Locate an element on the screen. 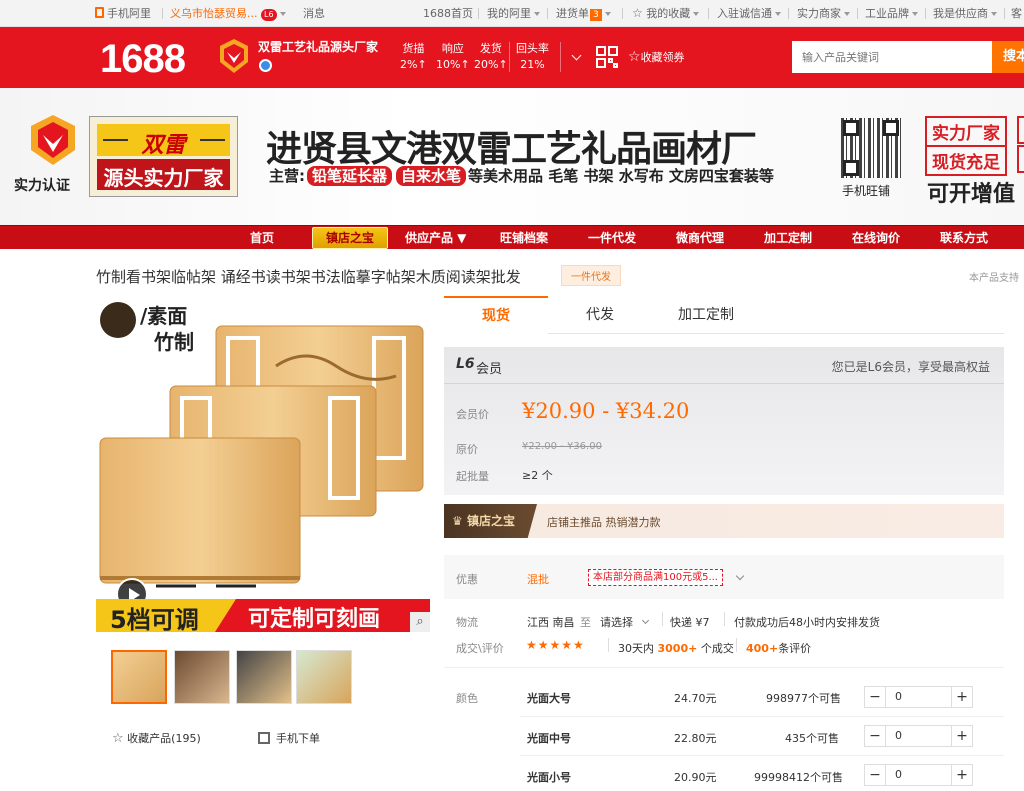  original-price-label: 原价 is located at coordinates (467, 449).